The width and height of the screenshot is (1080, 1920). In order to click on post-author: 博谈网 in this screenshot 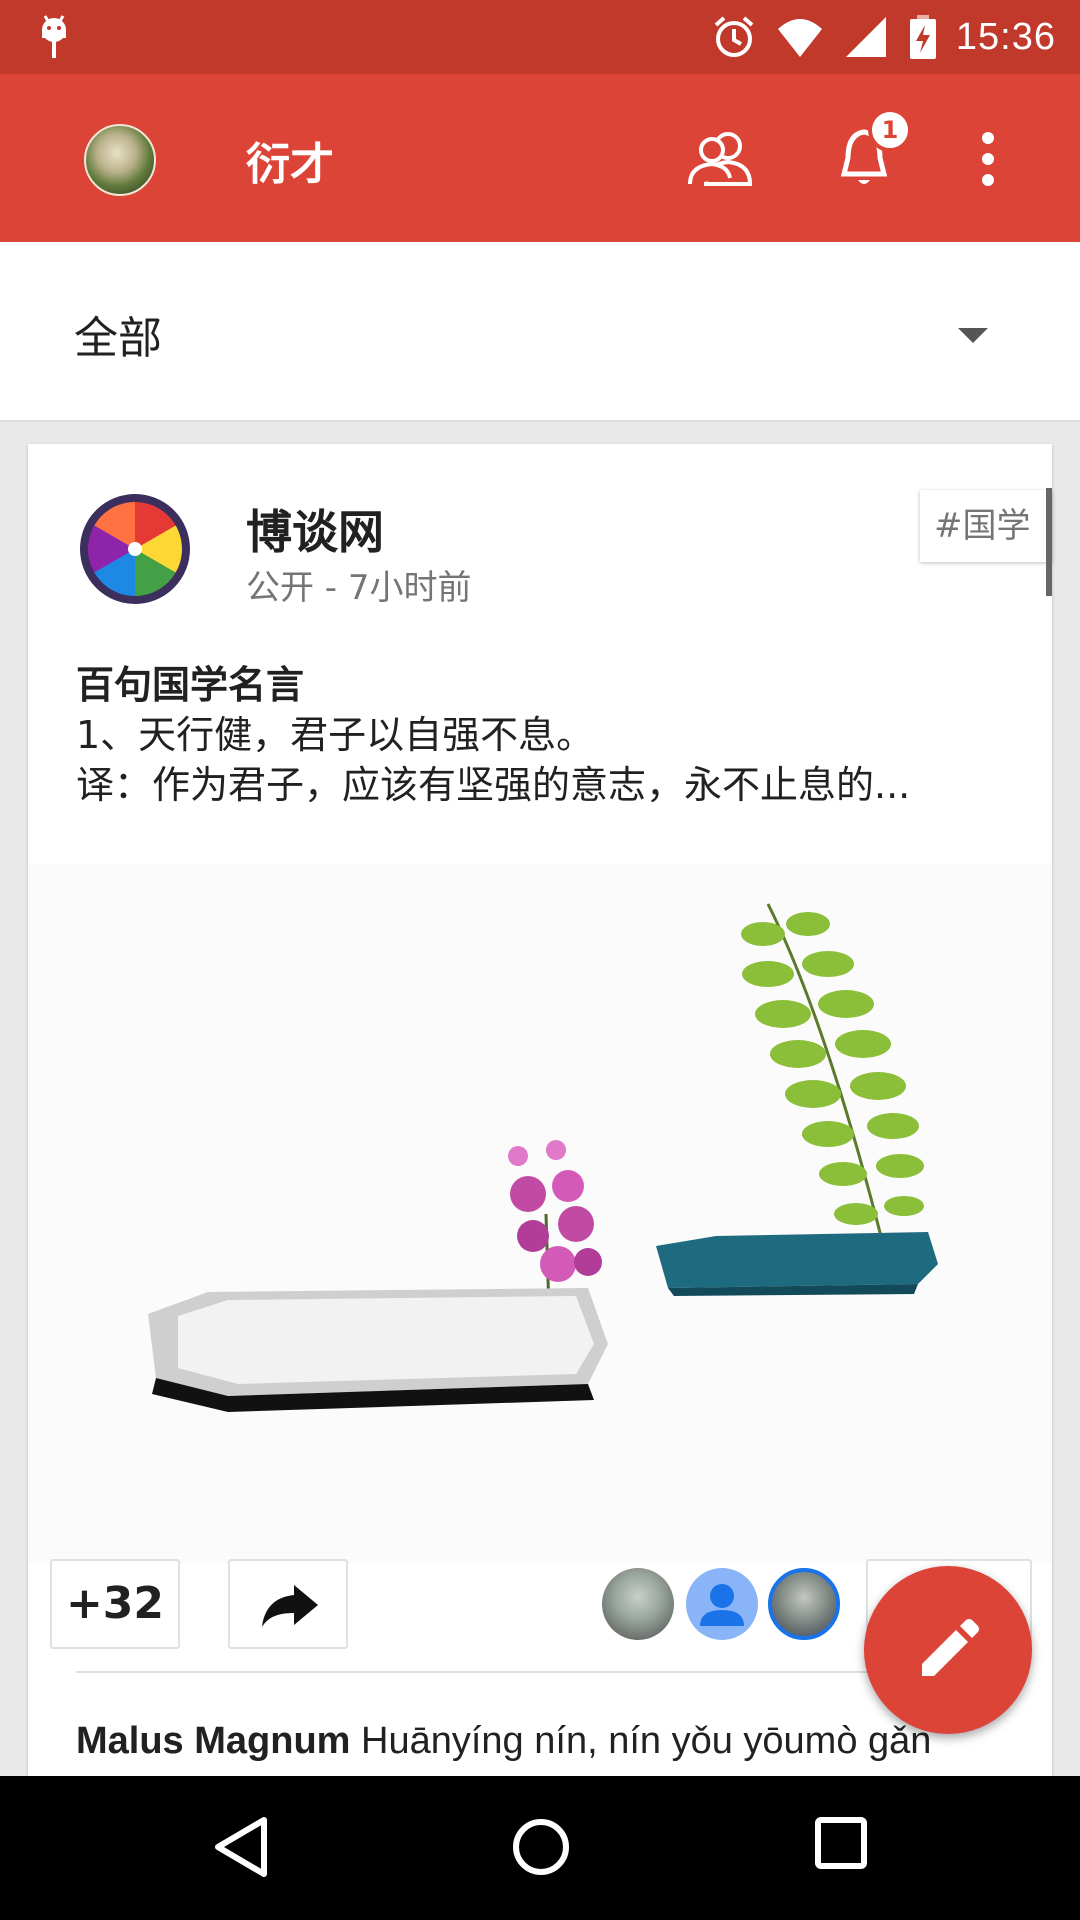, I will do `click(315, 529)`.